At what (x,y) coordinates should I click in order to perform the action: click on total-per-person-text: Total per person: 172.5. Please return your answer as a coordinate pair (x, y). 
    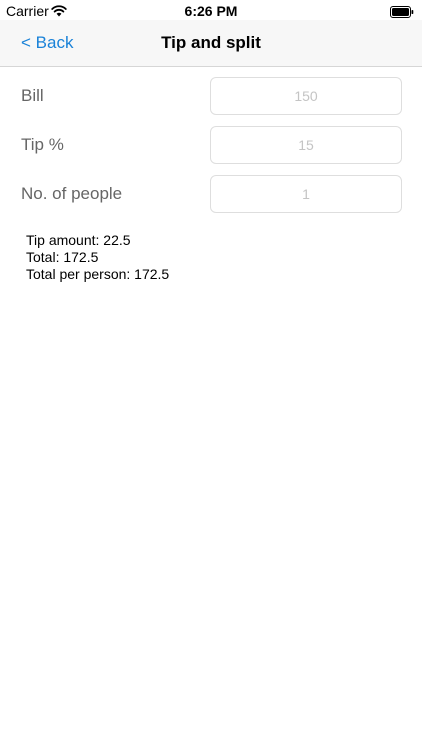
    Looking at the image, I should click on (98, 274).